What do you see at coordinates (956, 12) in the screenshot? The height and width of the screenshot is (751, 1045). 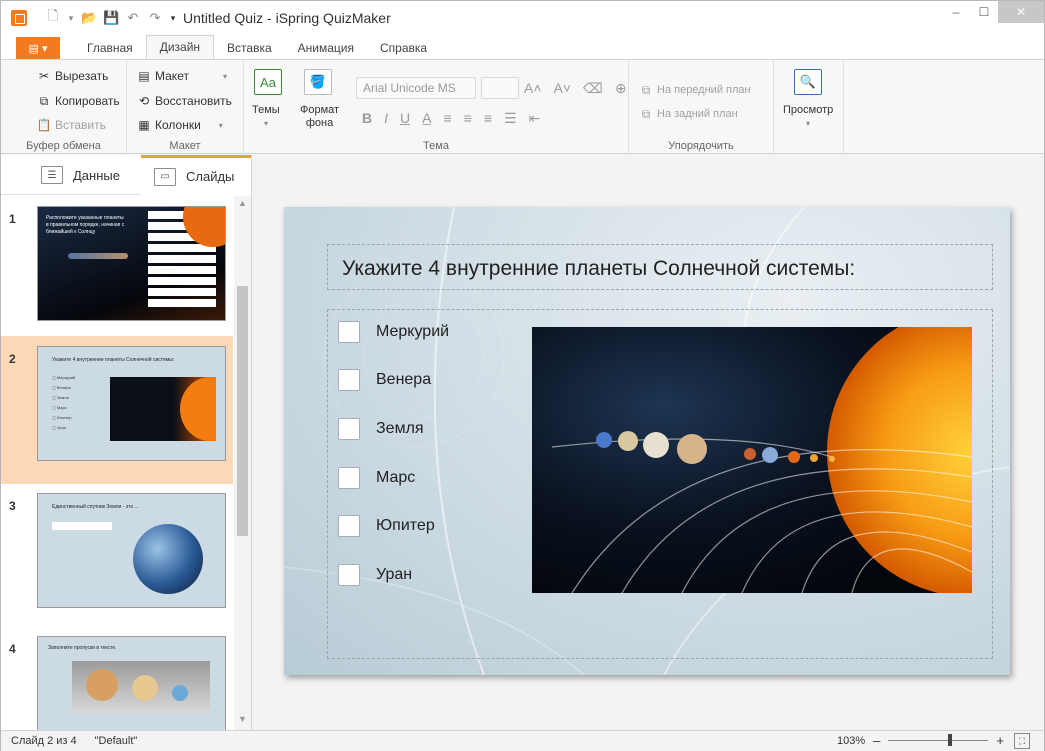 I see `minimize-button: –` at bounding box center [956, 12].